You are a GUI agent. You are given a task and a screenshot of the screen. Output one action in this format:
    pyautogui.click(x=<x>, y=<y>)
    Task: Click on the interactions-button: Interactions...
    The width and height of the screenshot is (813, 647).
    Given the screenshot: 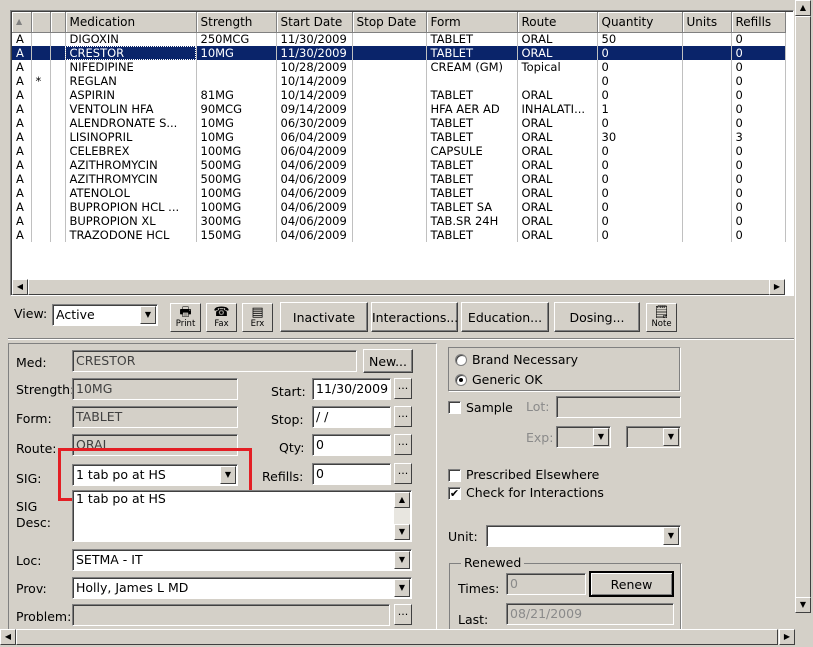 What is the action you would take?
    pyautogui.click(x=414, y=317)
    